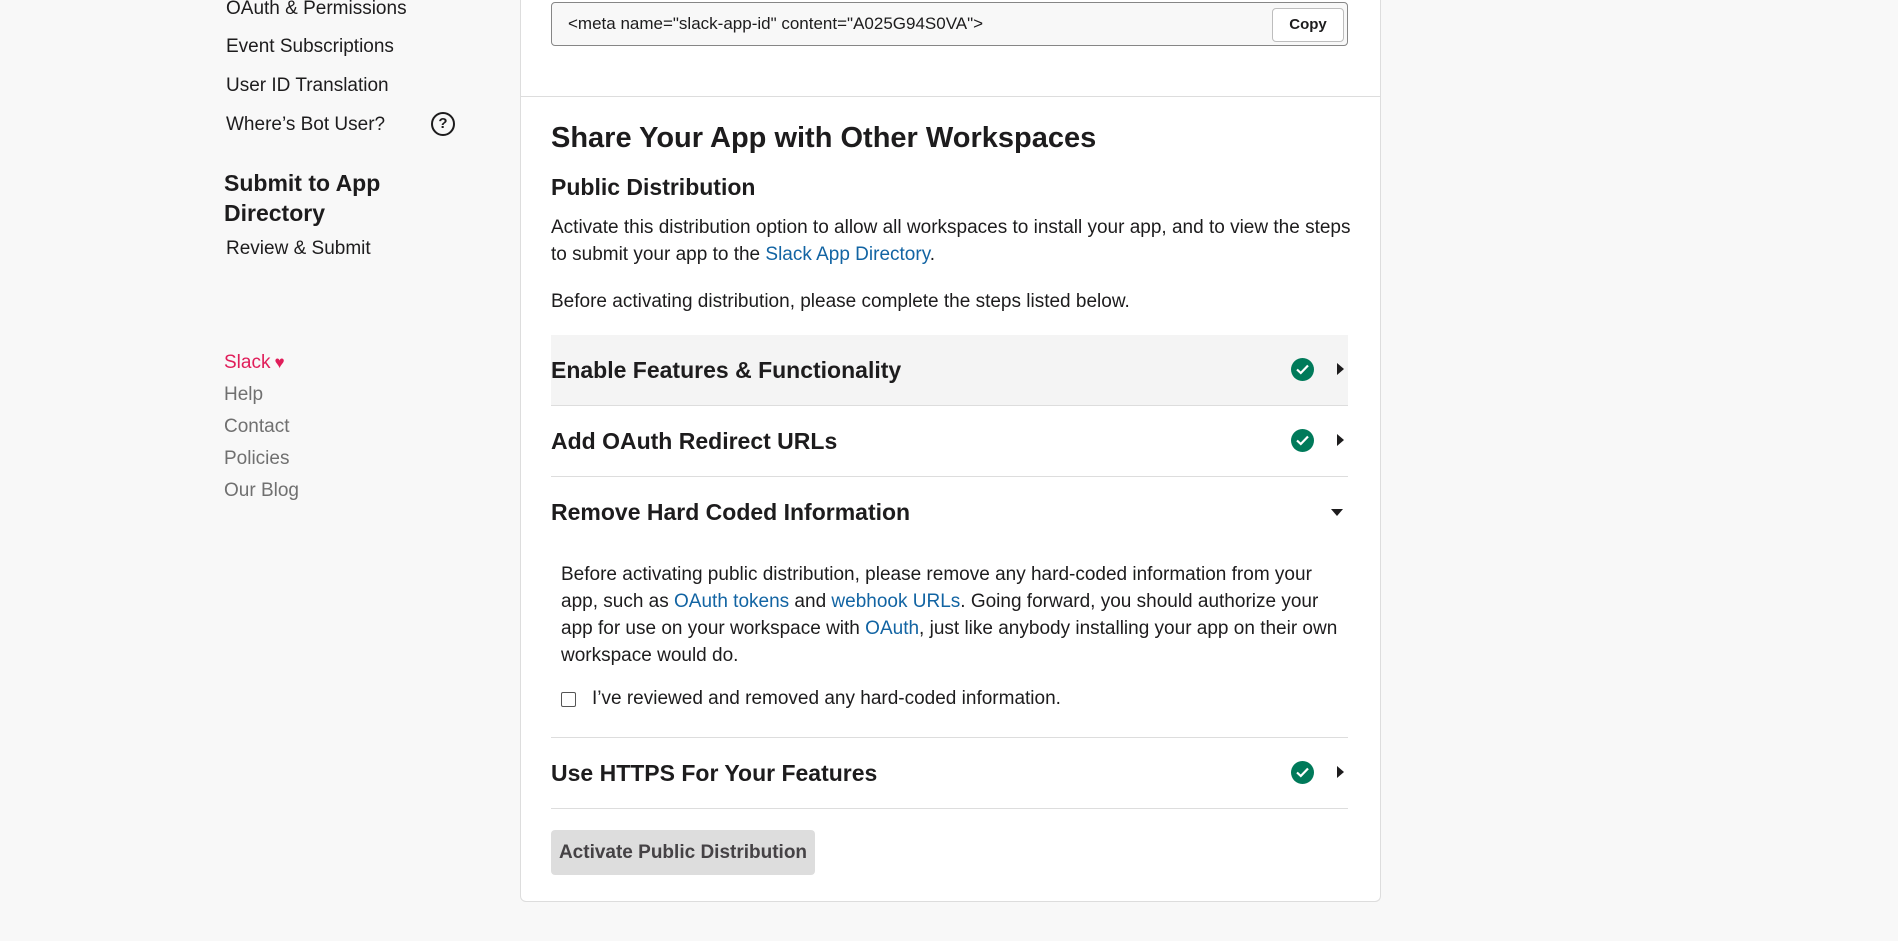 The image size is (1898, 941). I want to click on accordion-title: Add OAuth Redirect URLs, so click(694, 441).